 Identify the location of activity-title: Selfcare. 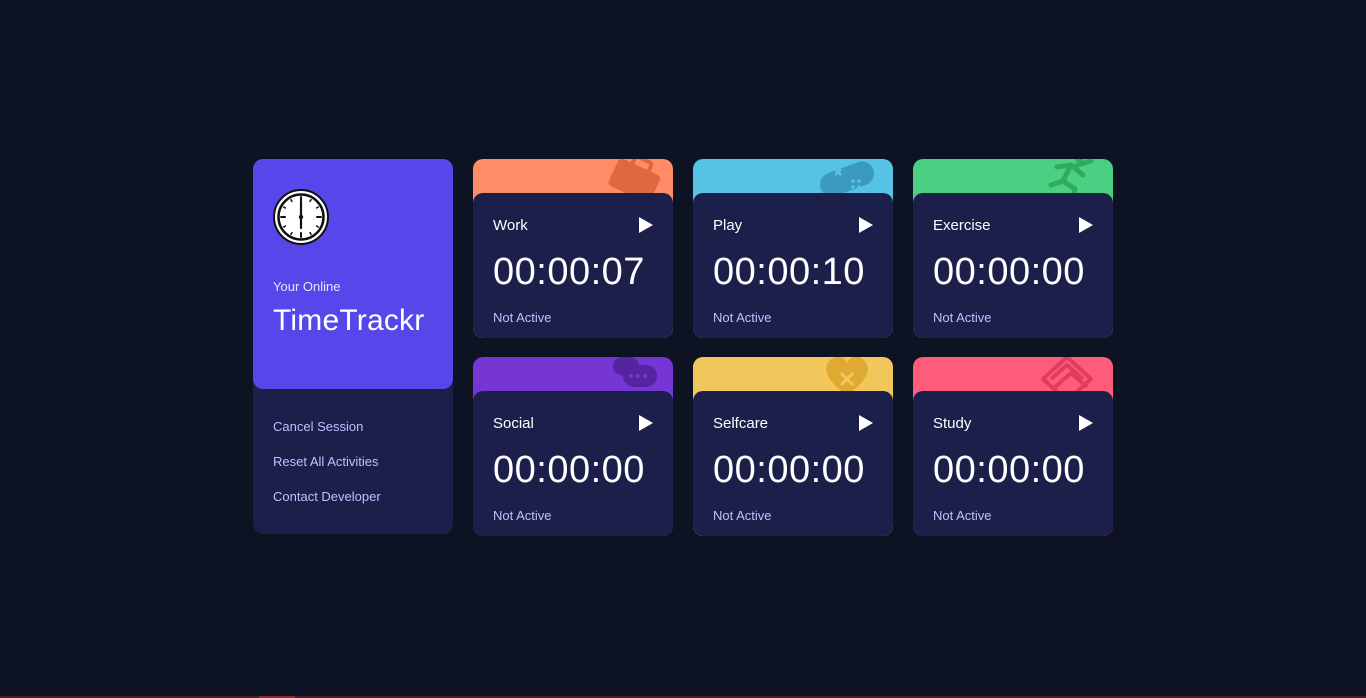
(741, 423).